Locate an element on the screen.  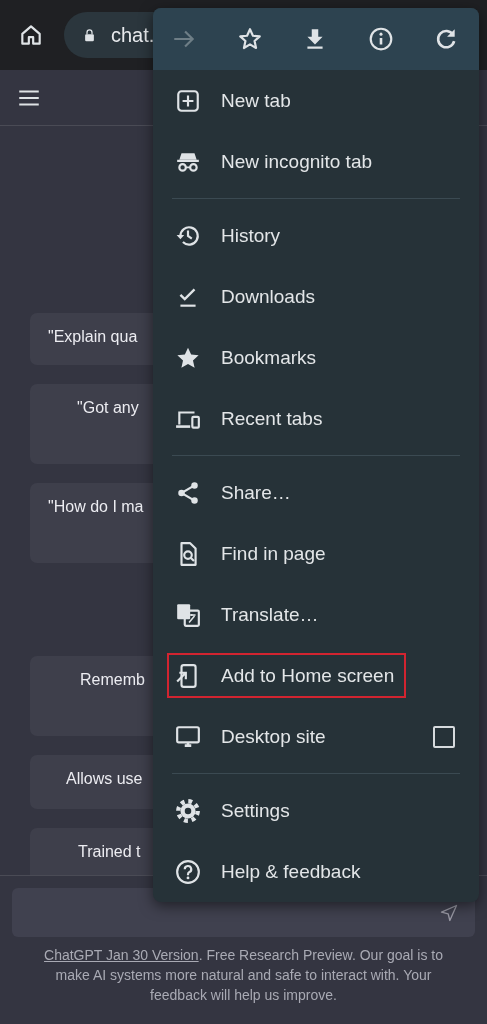
suggestion-text: Allows use is located at coordinates (104, 778).